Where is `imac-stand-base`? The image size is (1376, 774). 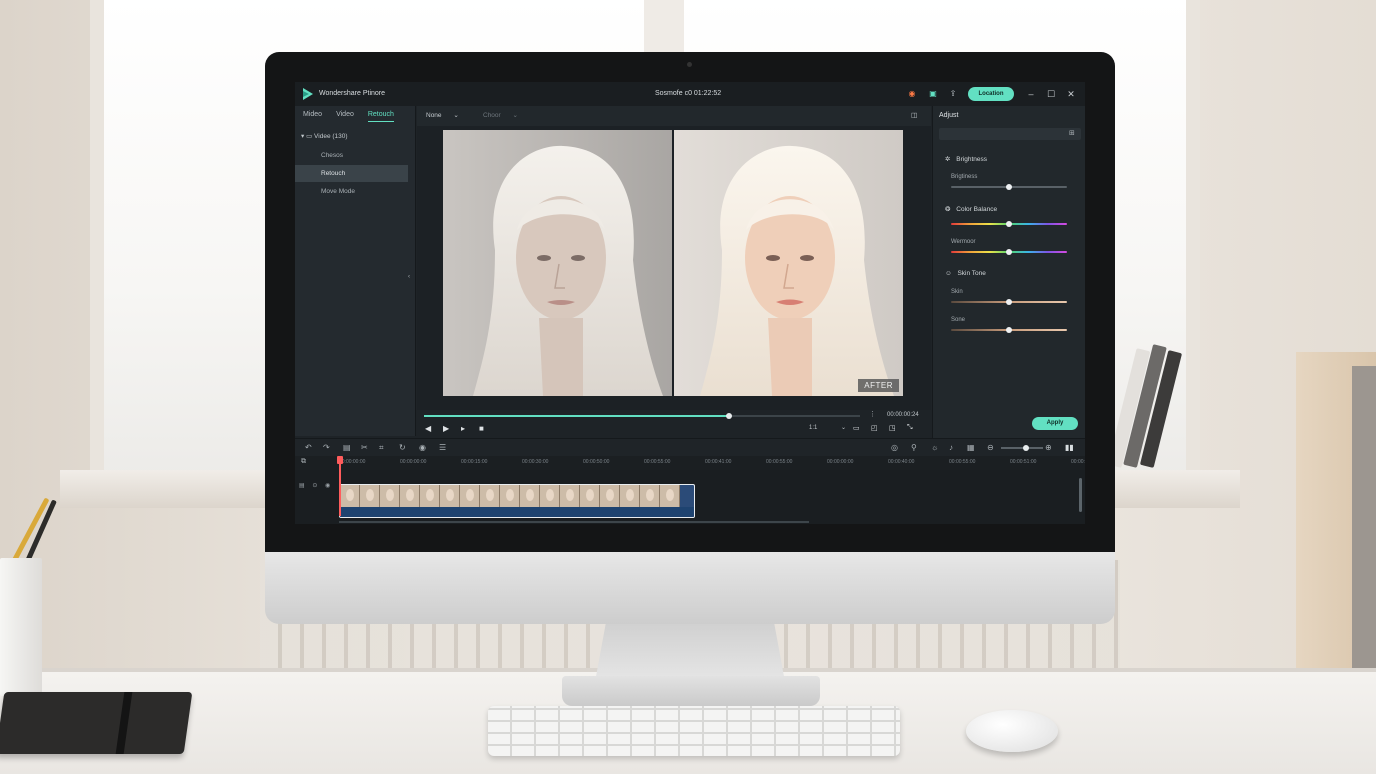
imac-stand-base is located at coordinates (691, 691).